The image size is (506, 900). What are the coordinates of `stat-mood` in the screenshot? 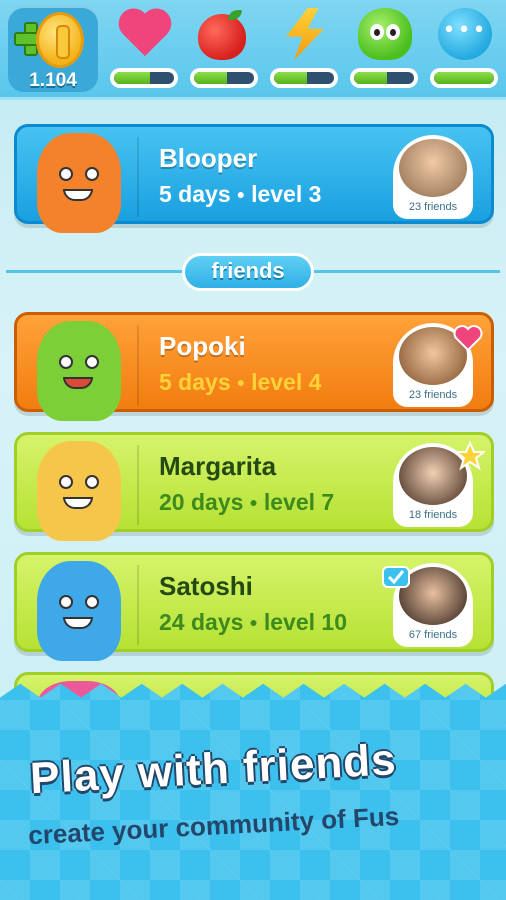 It's located at (384, 48).